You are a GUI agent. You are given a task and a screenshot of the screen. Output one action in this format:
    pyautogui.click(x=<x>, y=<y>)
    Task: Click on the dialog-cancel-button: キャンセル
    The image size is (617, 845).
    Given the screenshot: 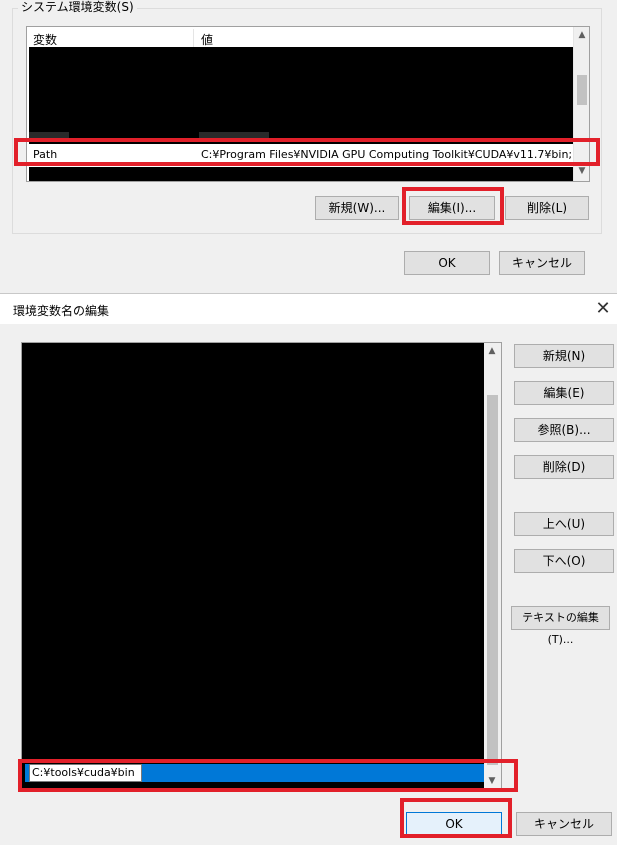 What is the action you would take?
    pyautogui.click(x=564, y=824)
    